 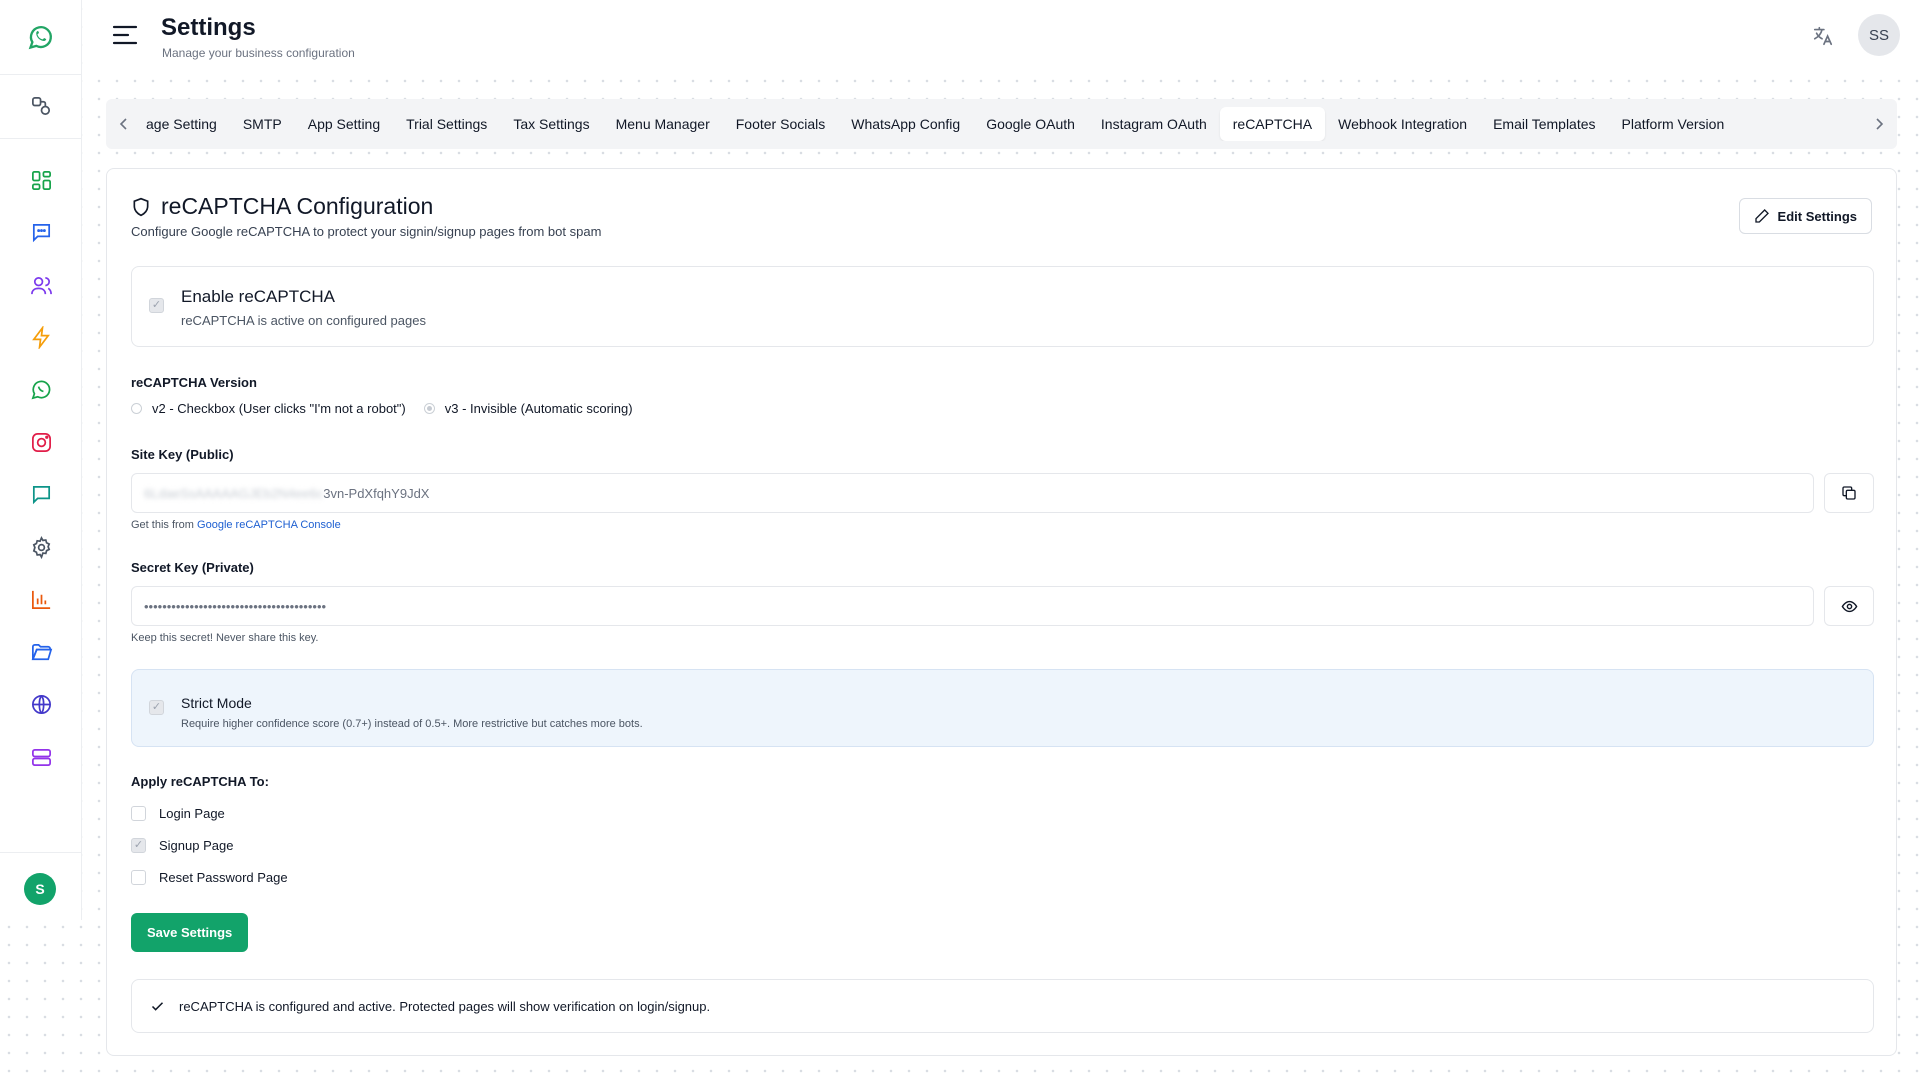 What do you see at coordinates (156, 707) in the screenshot?
I see `strict-mode-checkbox` at bounding box center [156, 707].